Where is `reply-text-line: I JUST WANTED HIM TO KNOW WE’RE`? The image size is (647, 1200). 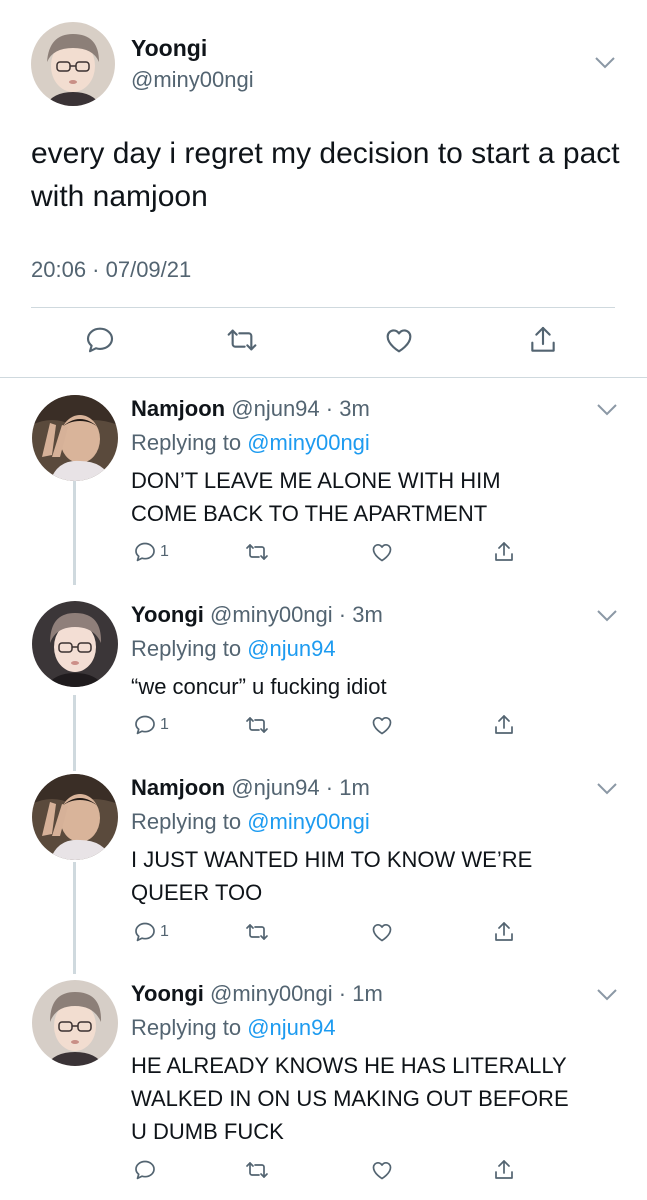
reply-text-line: I JUST WANTED HIM TO KNOW WE’RE is located at coordinates (332, 859).